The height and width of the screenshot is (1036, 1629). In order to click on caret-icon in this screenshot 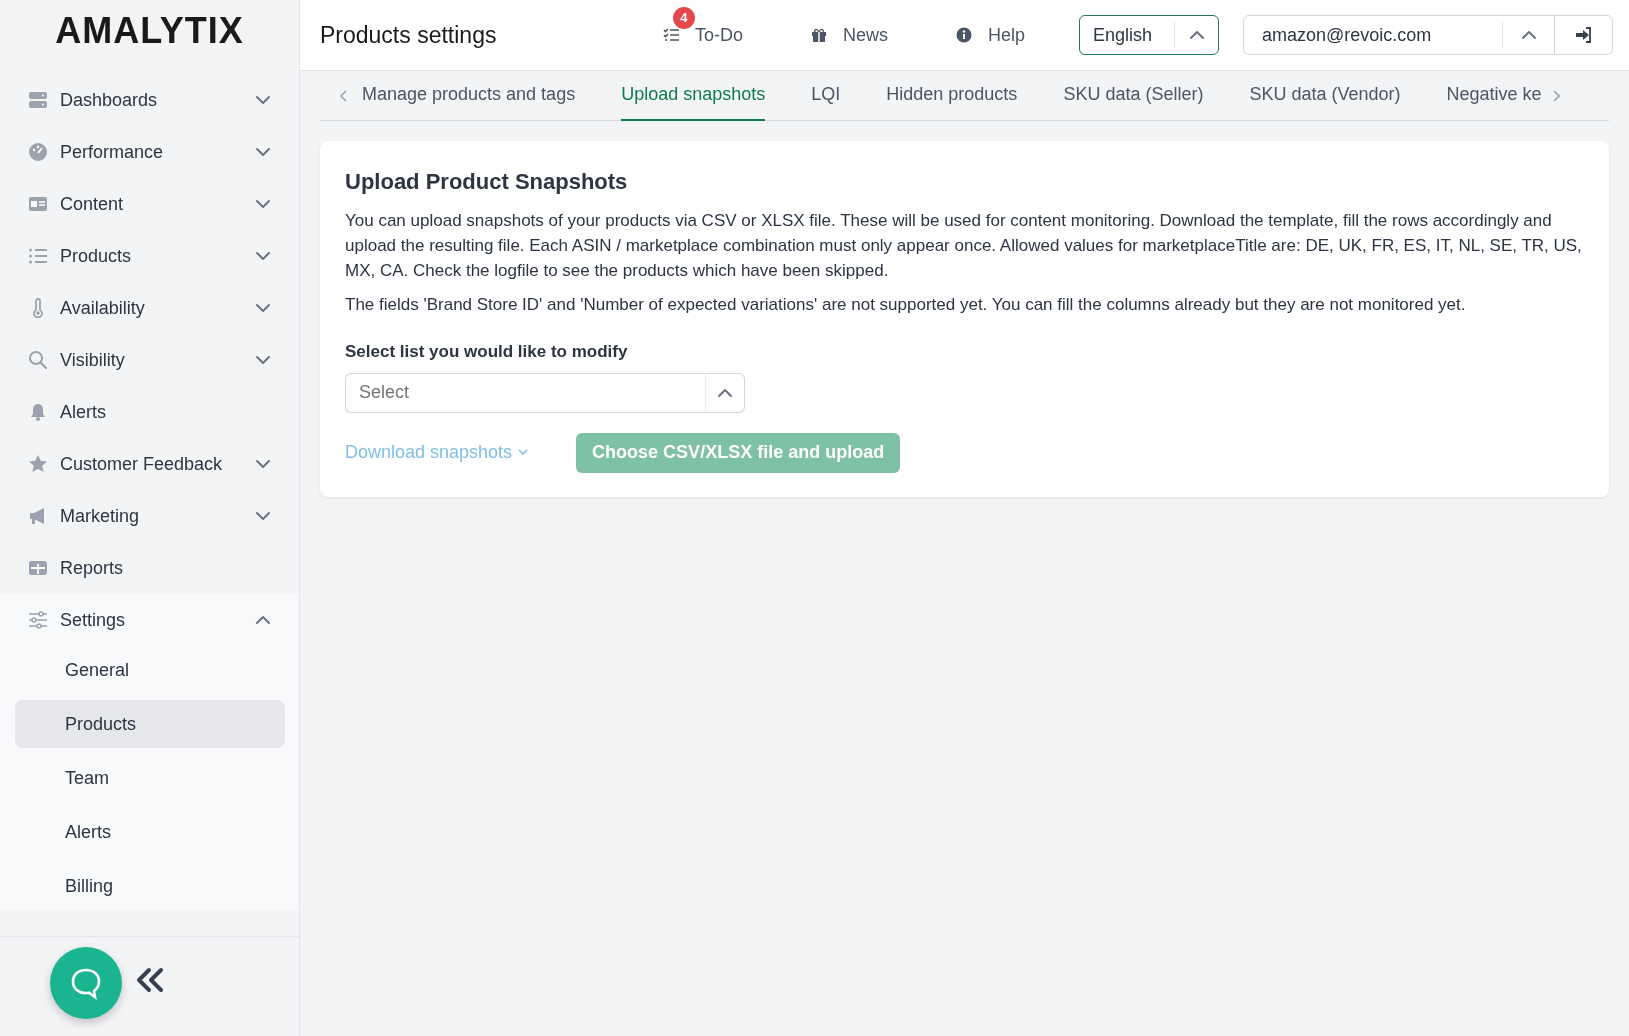, I will do `click(523, 452)`.